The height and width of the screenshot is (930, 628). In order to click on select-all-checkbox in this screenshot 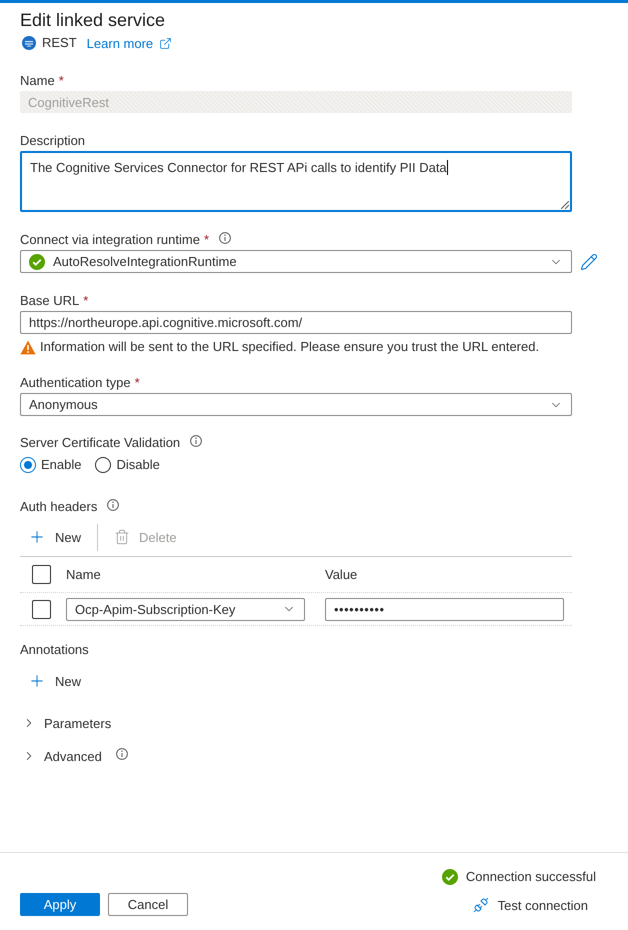, I will do `click(41, 574)`.